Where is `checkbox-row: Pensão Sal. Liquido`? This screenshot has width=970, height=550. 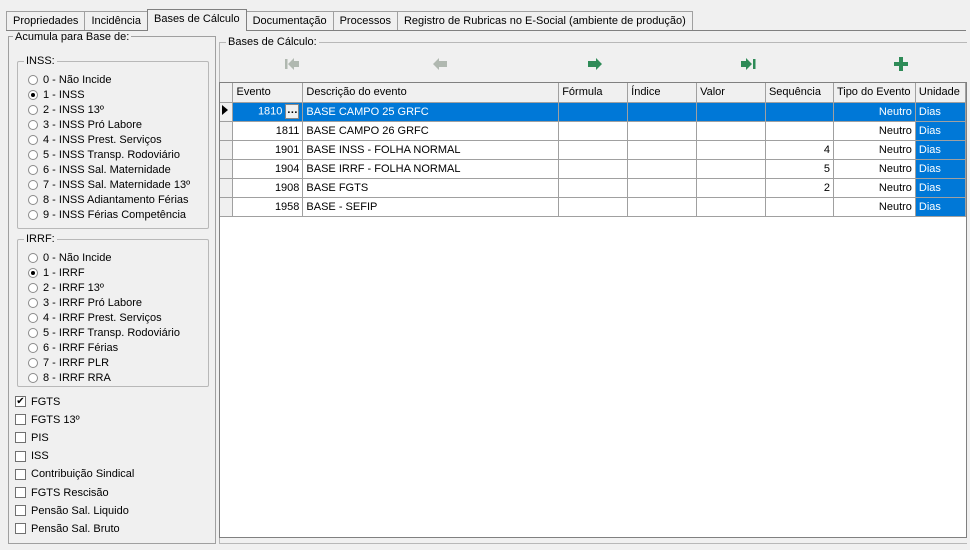
checkbox-row: Pensão Sal. Liquido is located at coordinates (72, 510).